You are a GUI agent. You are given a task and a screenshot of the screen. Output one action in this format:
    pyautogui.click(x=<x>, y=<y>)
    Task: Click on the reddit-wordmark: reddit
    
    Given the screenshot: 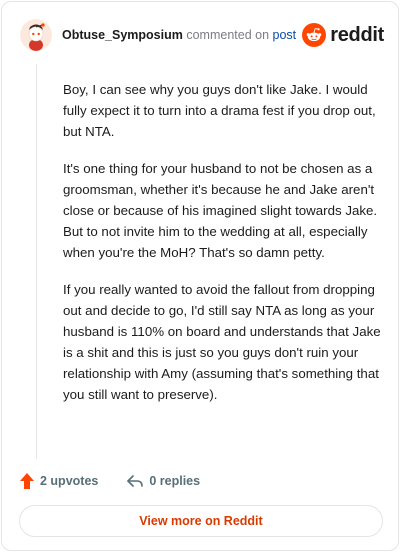 What is the action you would take?
    pyautogui.click(x=357, y=34)
    